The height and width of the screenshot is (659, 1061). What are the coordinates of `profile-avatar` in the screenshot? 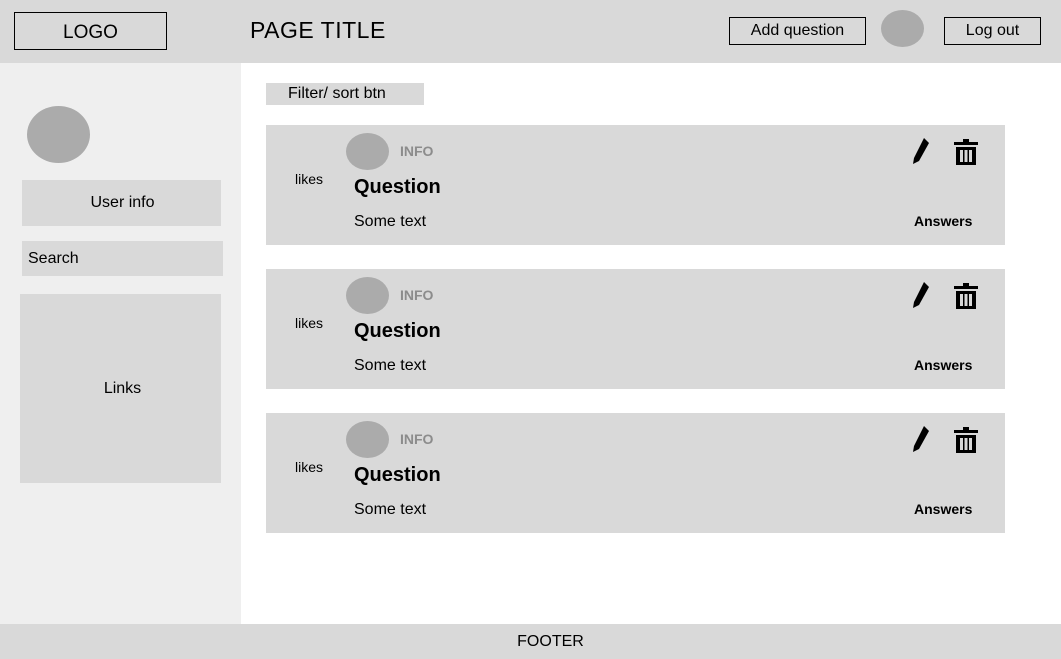 It's located at (58, 134).